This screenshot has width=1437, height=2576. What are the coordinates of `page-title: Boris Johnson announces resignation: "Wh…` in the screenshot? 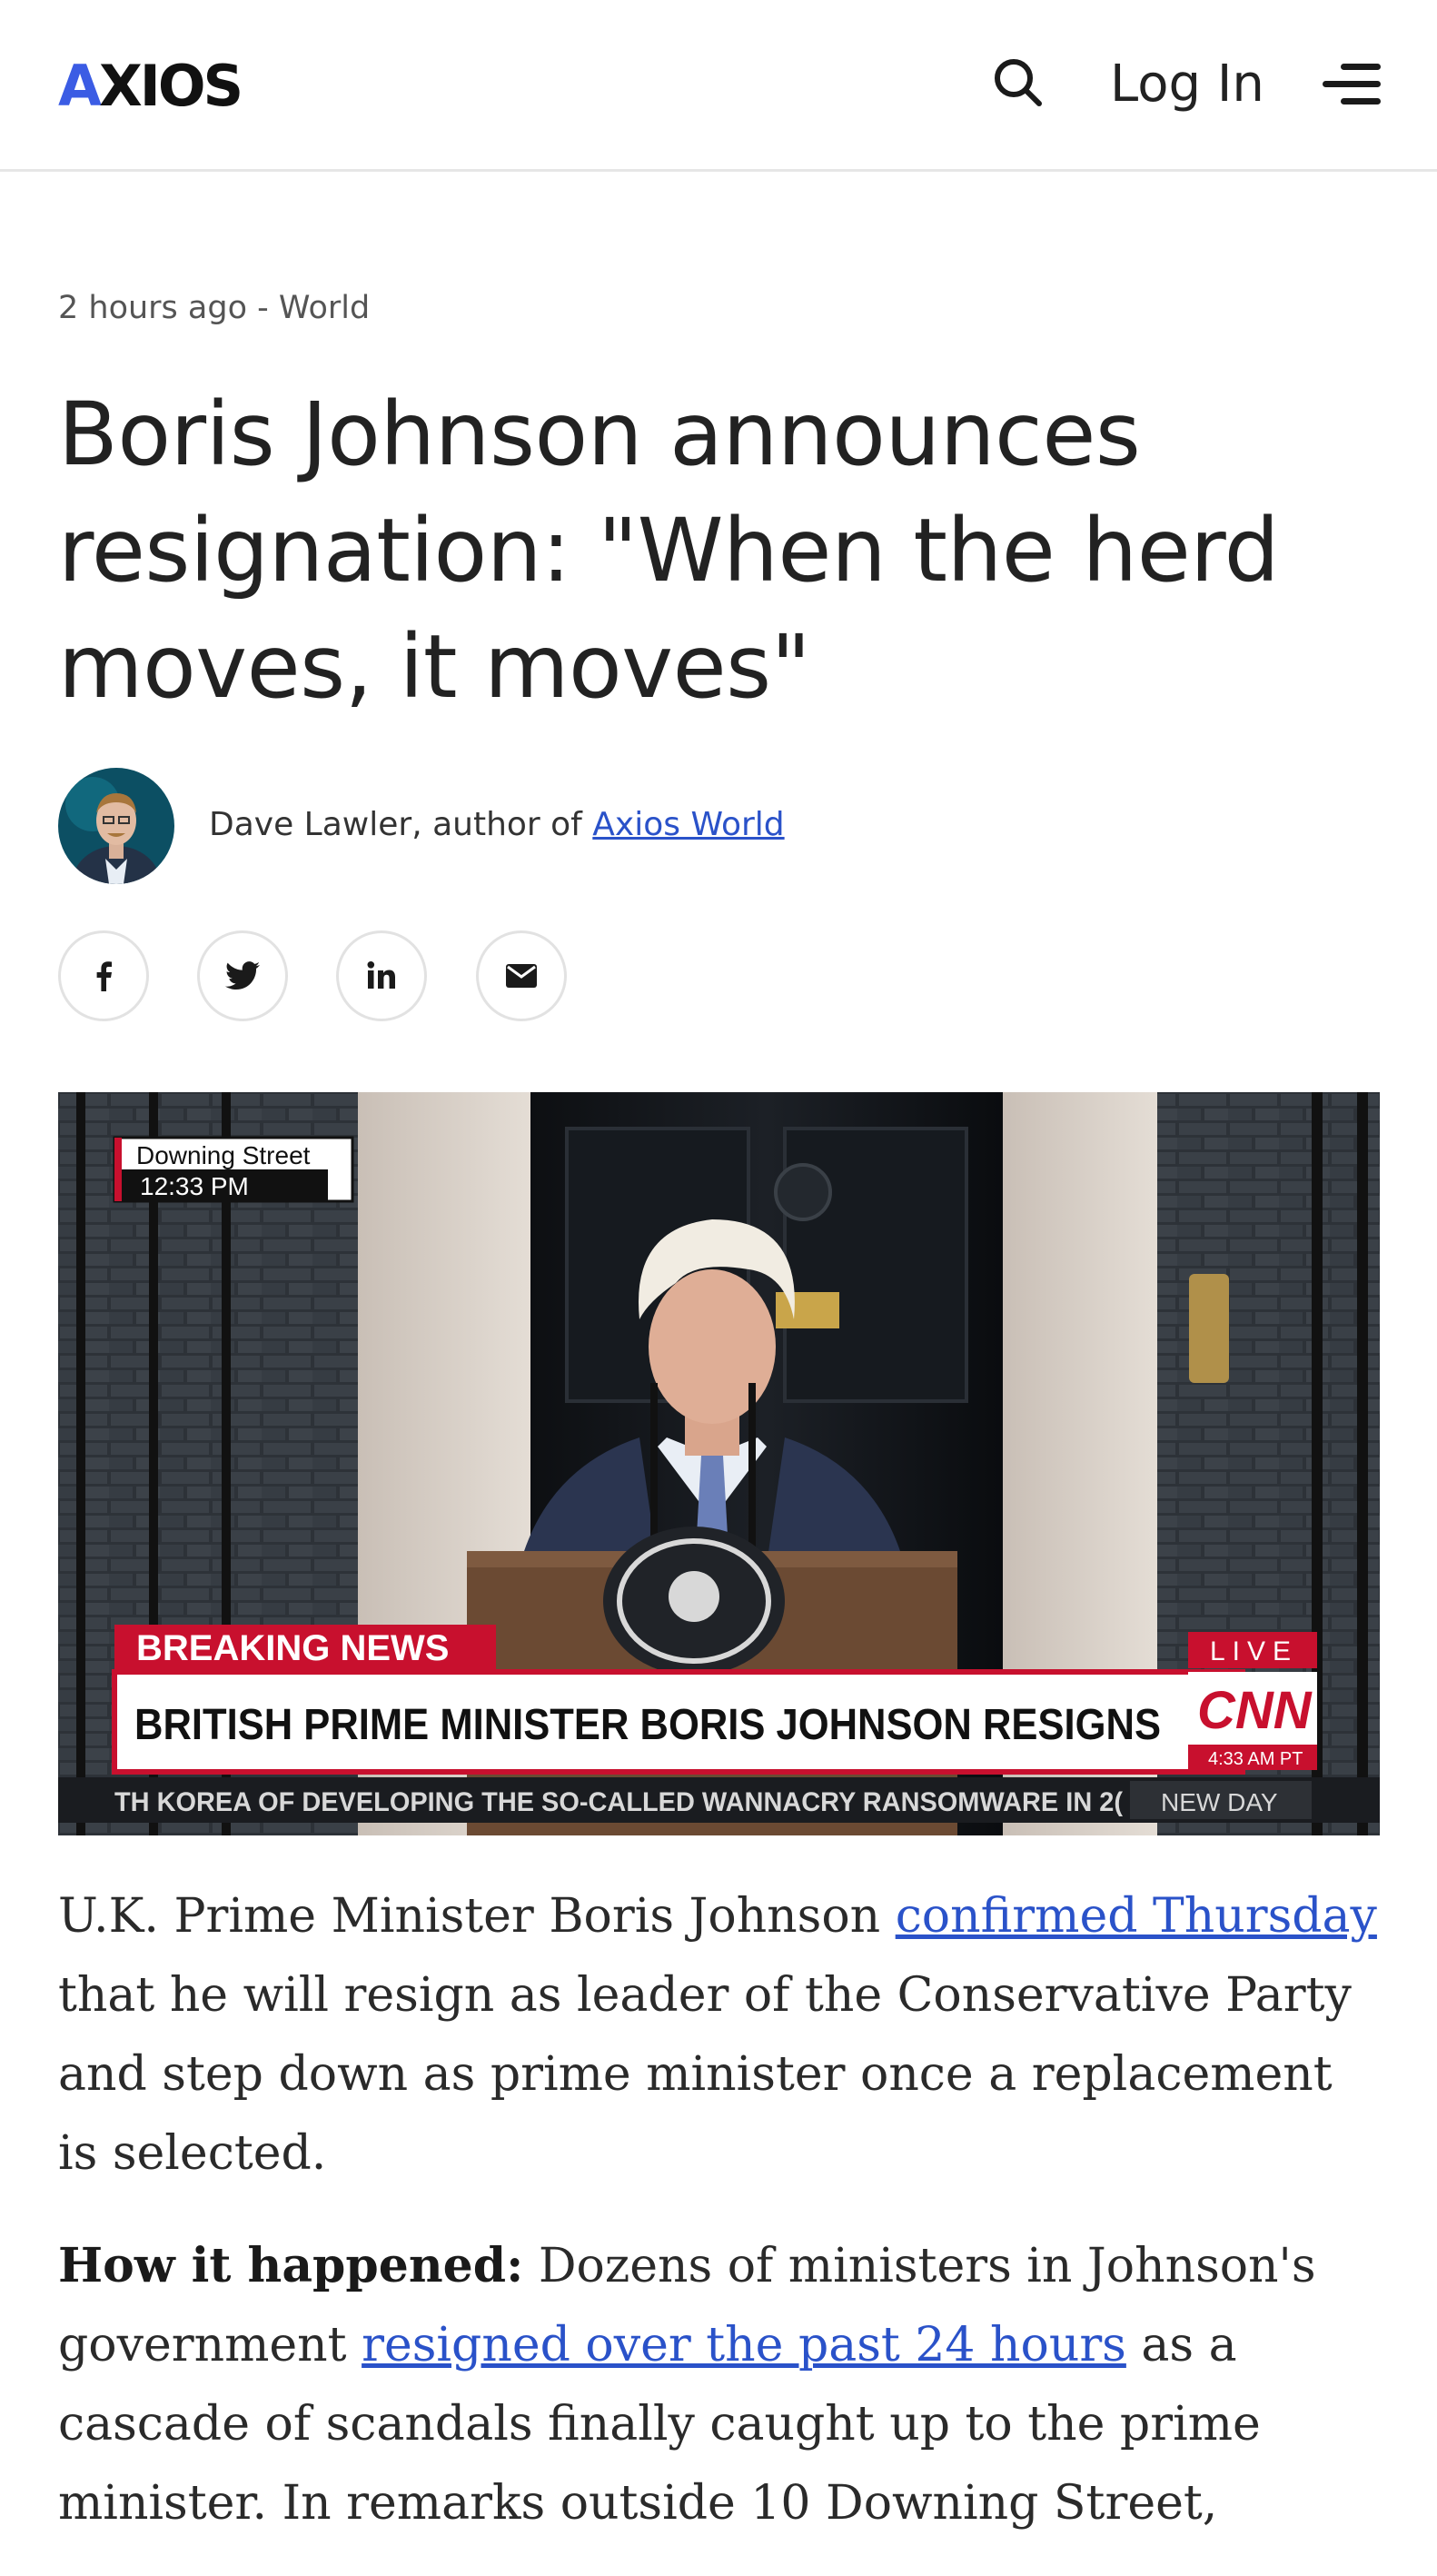 It's located at (669, 550).